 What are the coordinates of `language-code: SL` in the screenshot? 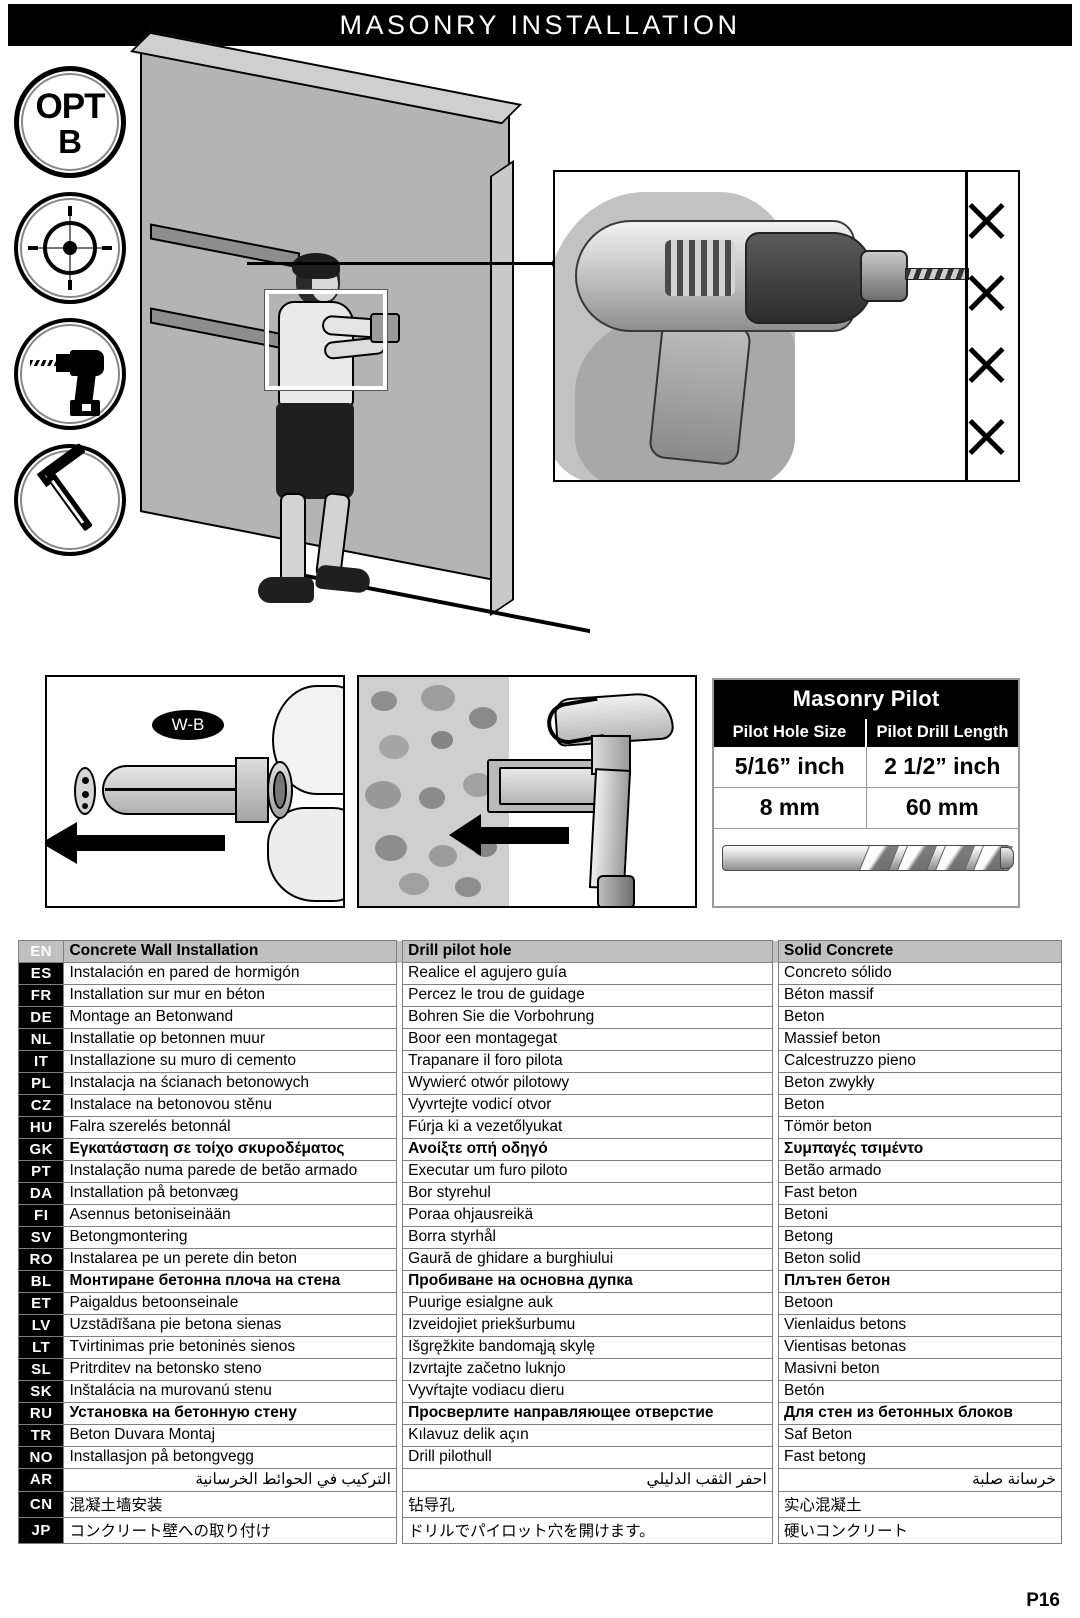 It's located at (41, 1369).